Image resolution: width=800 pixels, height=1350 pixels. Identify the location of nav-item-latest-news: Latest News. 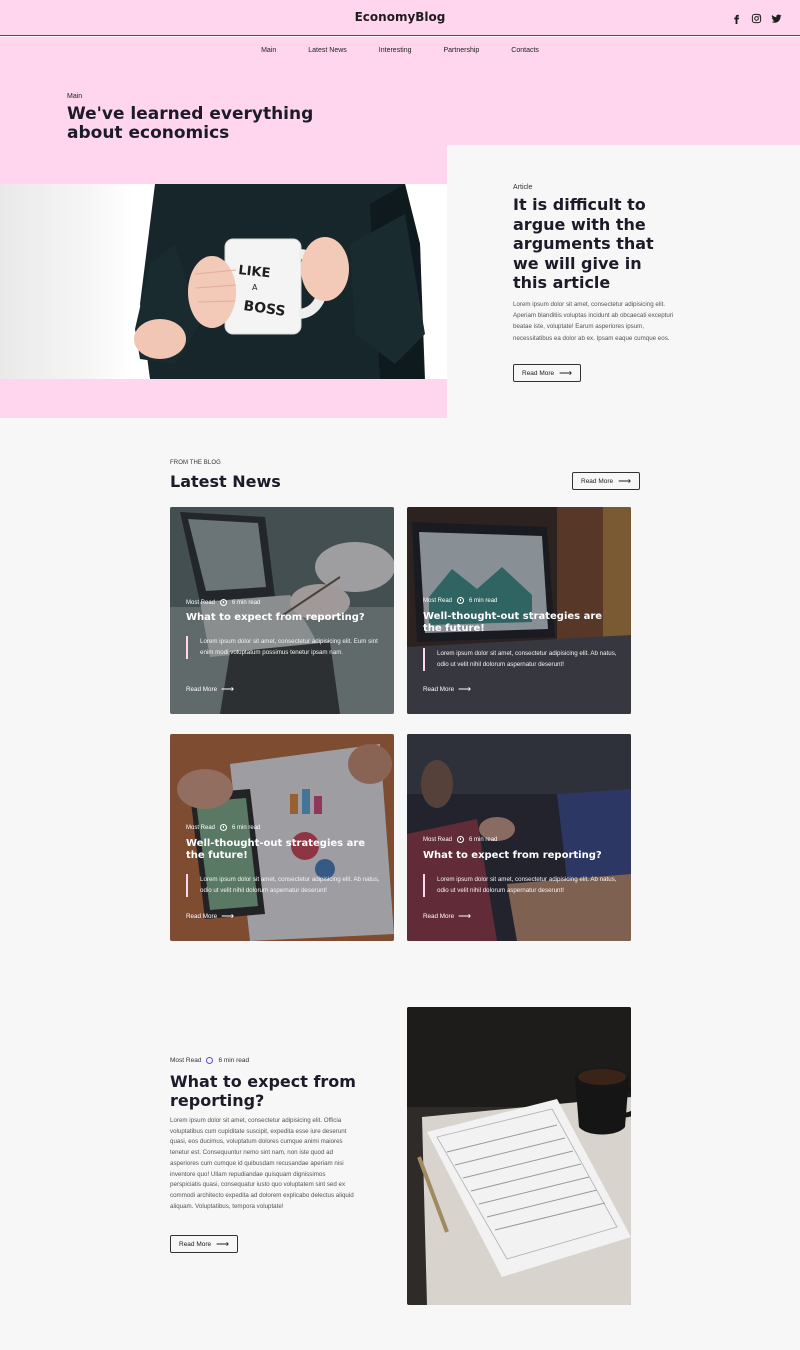
(327, 50).